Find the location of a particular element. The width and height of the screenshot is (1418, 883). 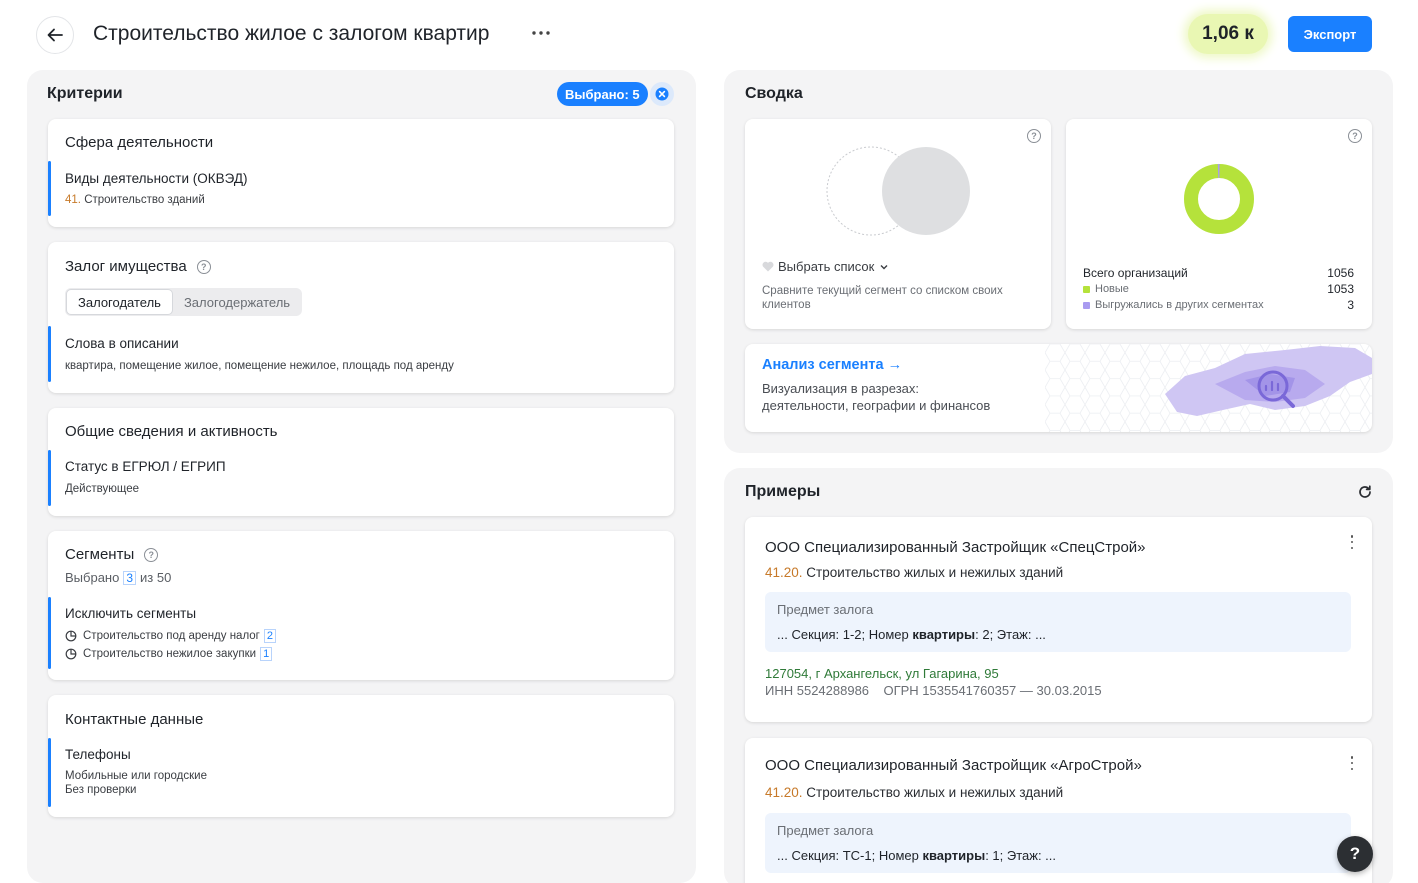

exported-value: 3 is located at coordinates (1350, 305).